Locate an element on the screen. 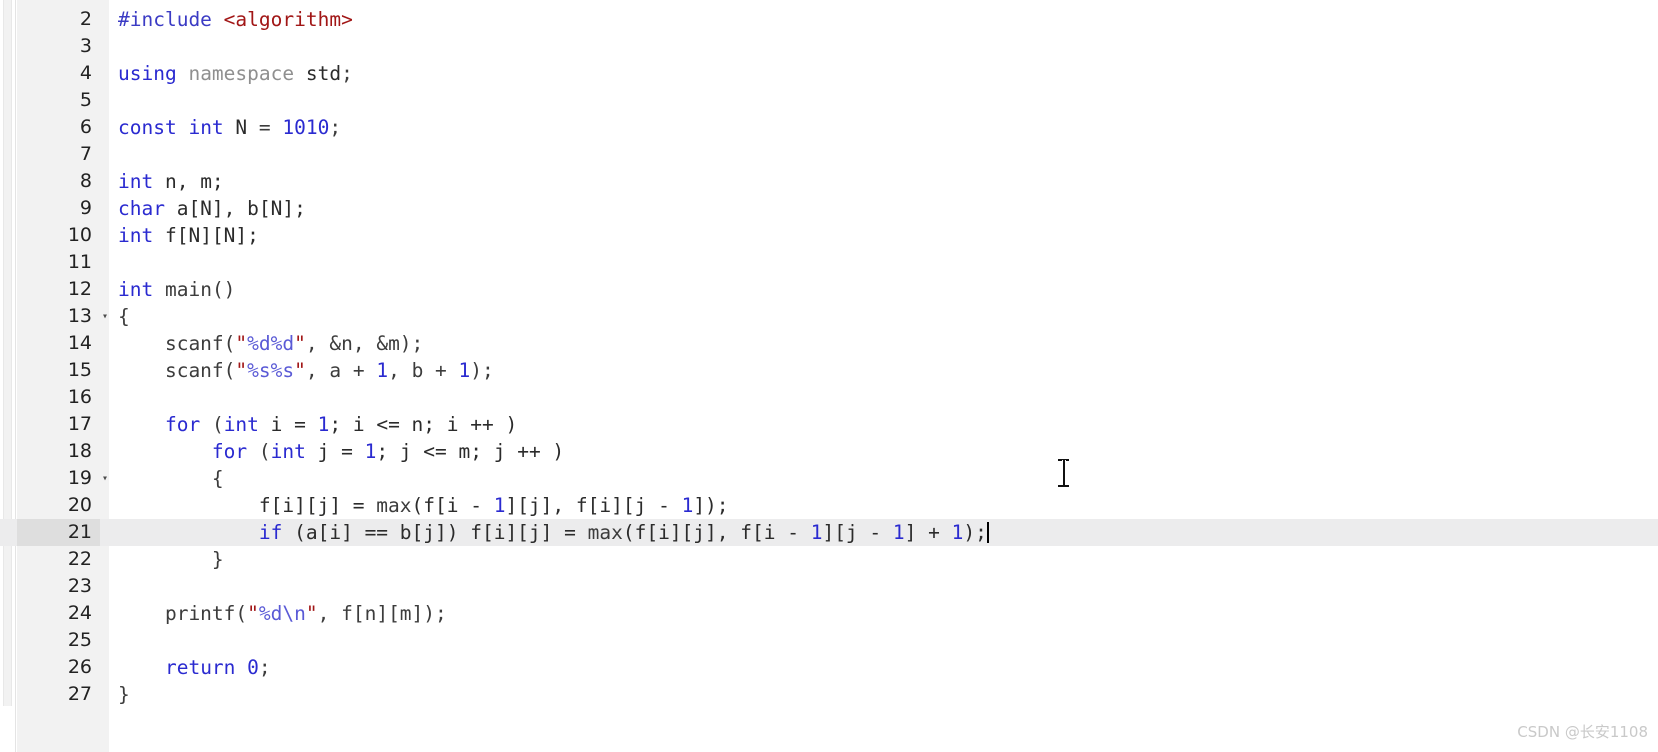  code-line: 16 is located at coordinates (829, 397).